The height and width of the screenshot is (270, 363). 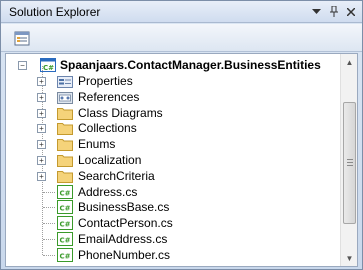 I want to click on vertical-scrollbar: ▲ ▼, so click(x=348, y=160).